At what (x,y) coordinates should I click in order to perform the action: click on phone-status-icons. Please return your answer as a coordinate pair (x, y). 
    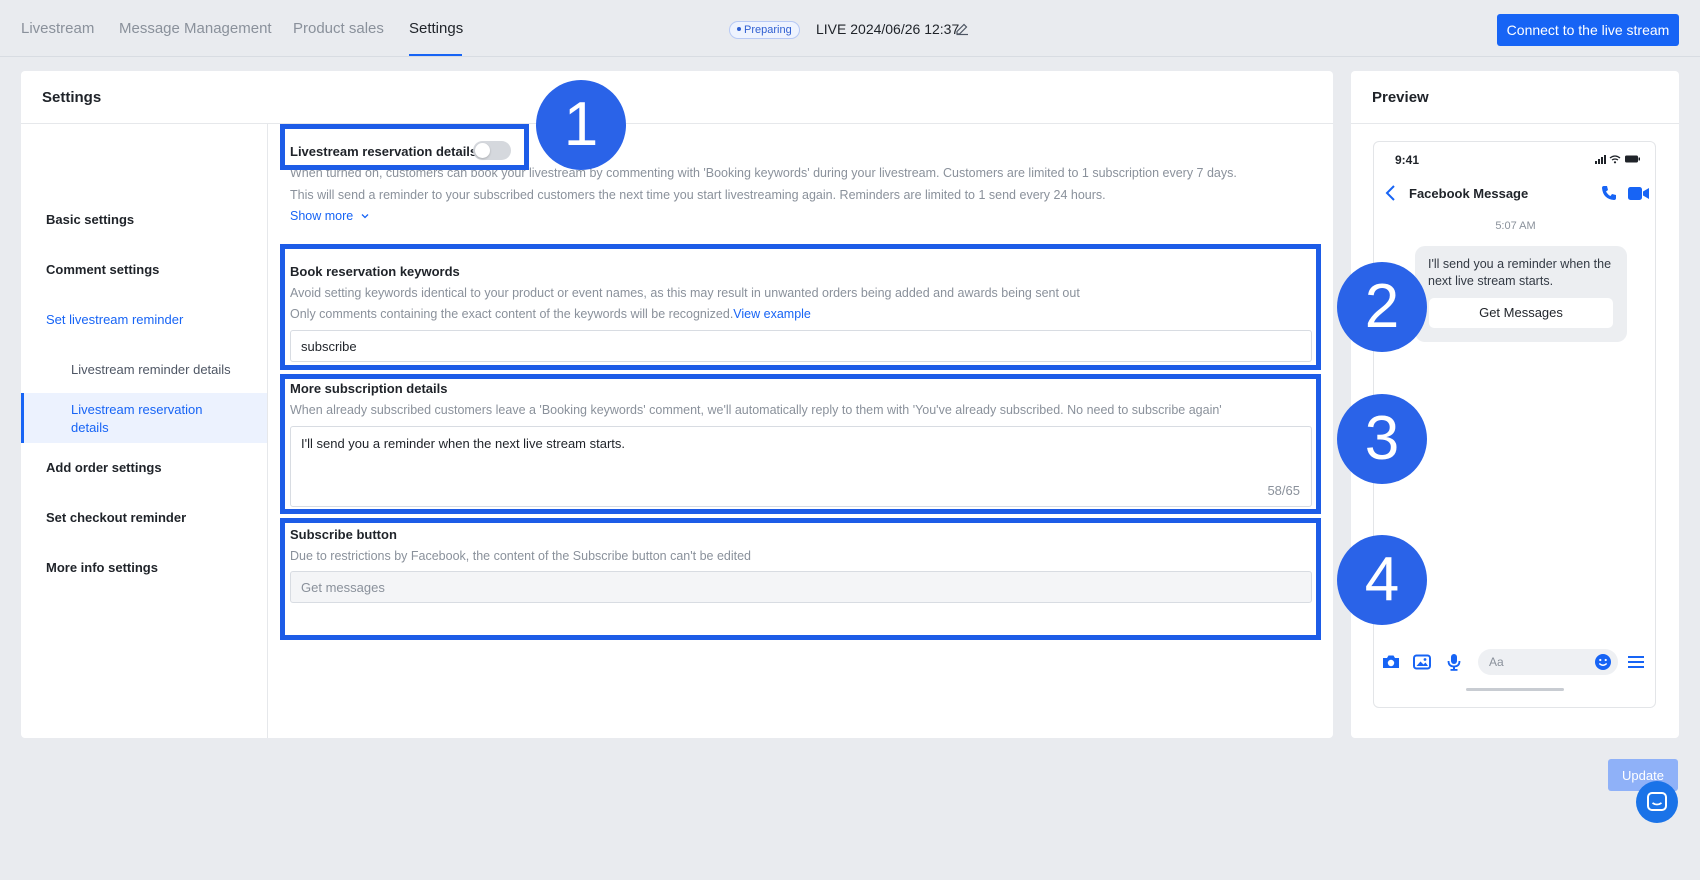
    Looking at the image, I should click on (1617, 159).